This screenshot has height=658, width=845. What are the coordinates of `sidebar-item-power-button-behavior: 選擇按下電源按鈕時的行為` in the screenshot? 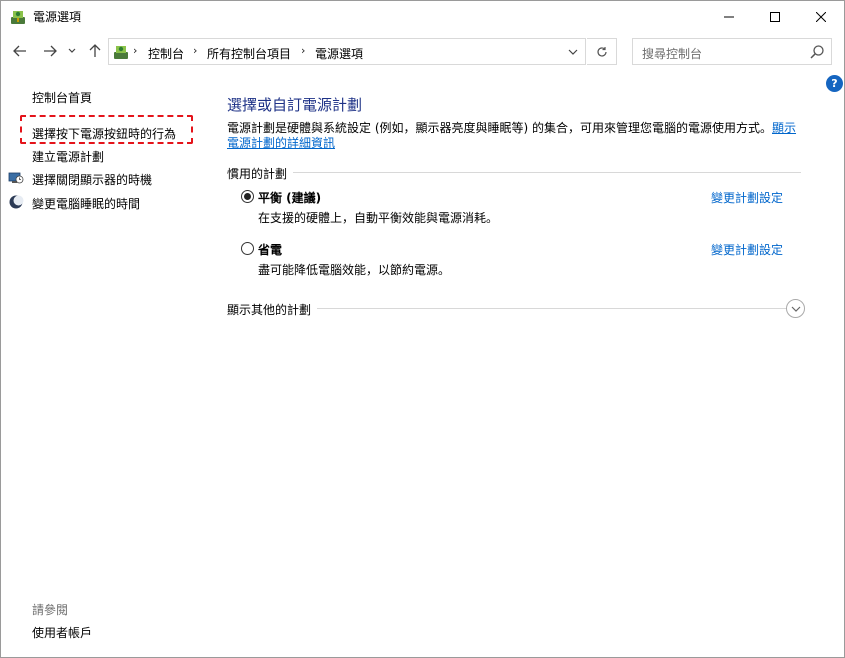 It's located at (104, 133).